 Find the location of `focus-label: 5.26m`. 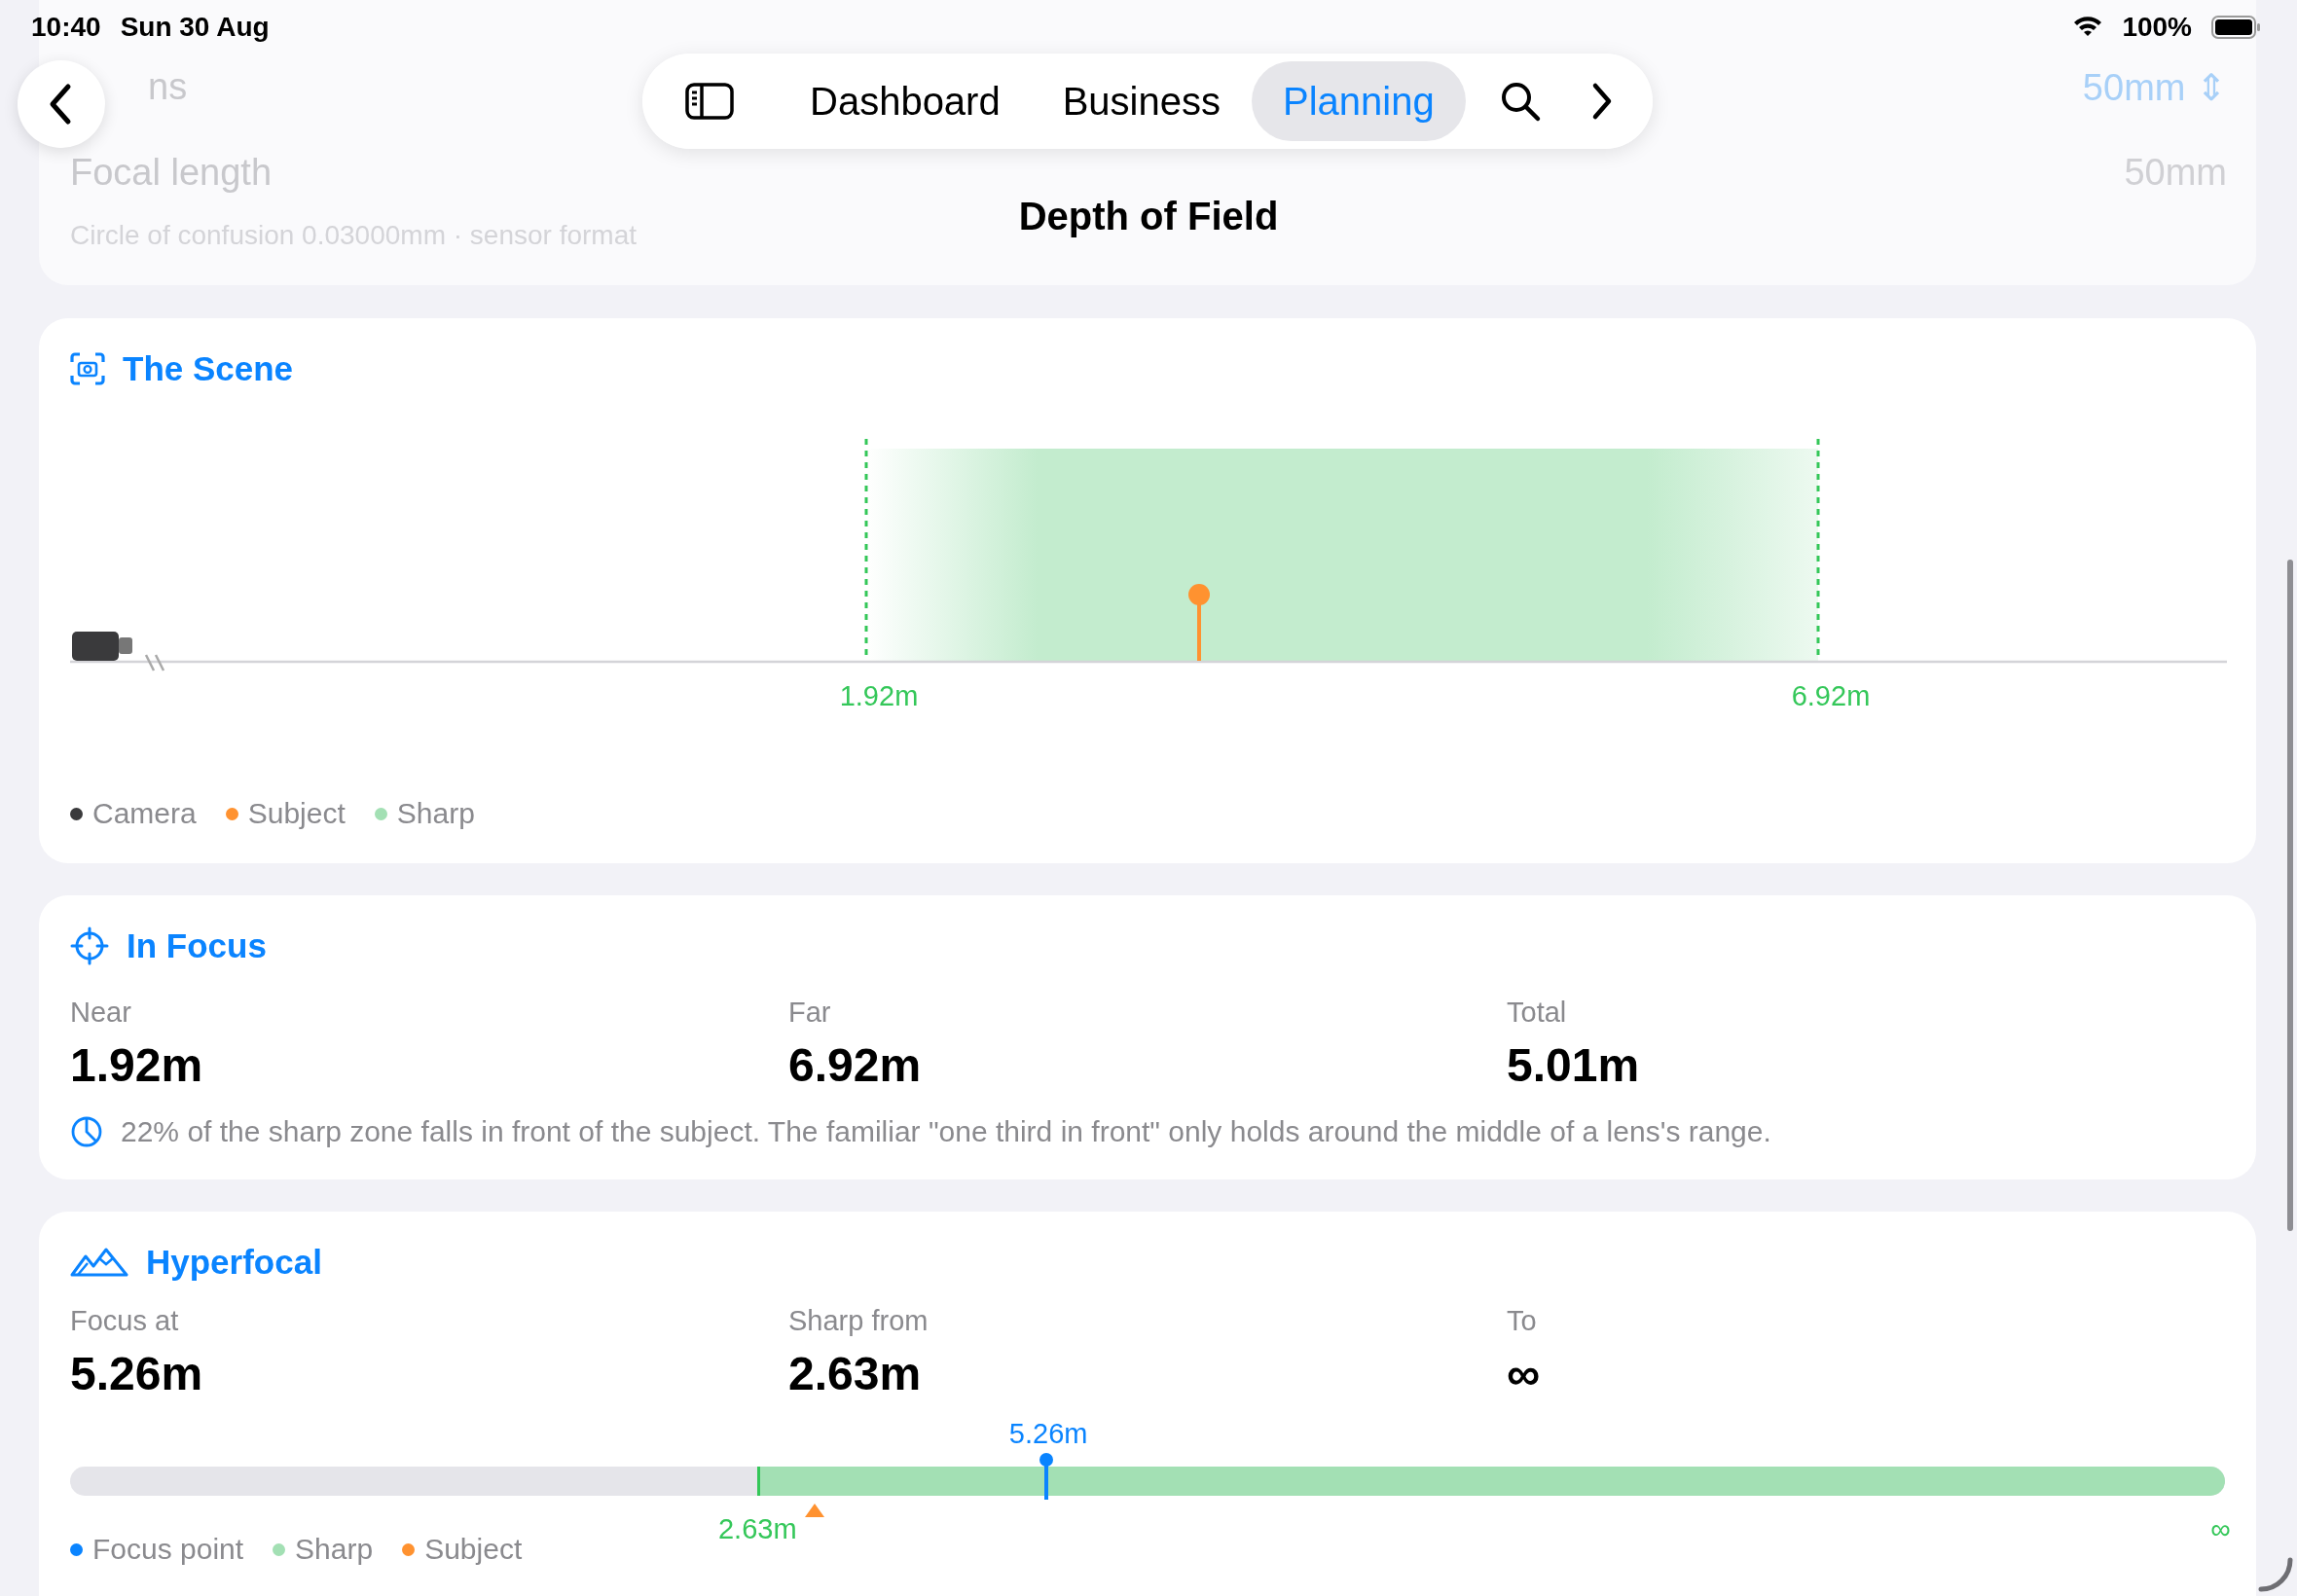

focus-label: 5.26m is located at coordinates (1048, 1434).